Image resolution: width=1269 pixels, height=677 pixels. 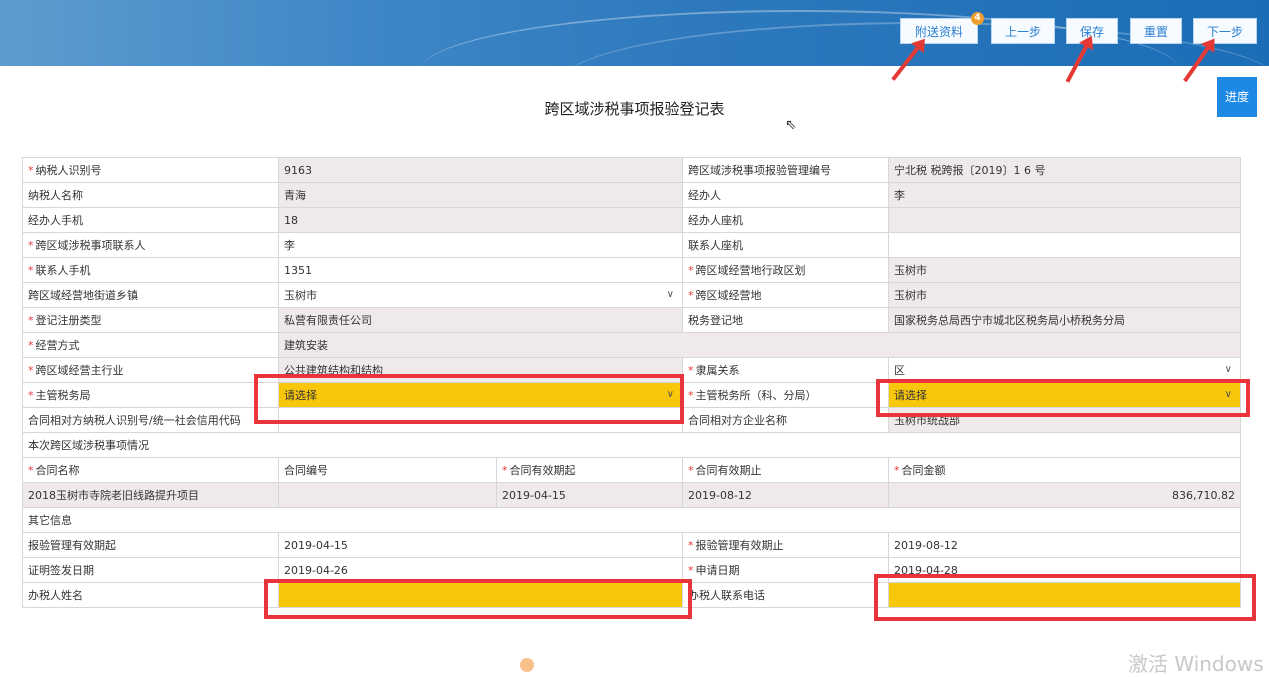 I want to click on table-row: * 跨区域经营主行业 公共建筑结构和结构 * 隶属关系 区 ∨, so click(x=631, y=370).